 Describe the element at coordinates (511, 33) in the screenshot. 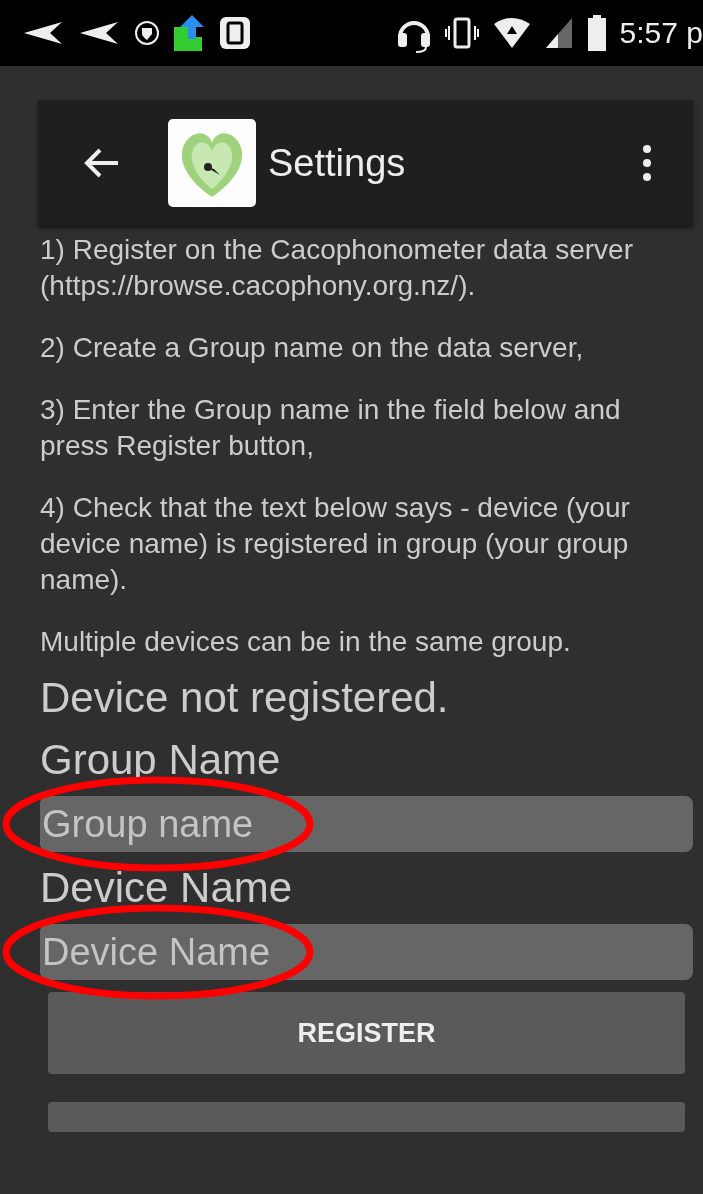

I see `wifi-icon` at that location.